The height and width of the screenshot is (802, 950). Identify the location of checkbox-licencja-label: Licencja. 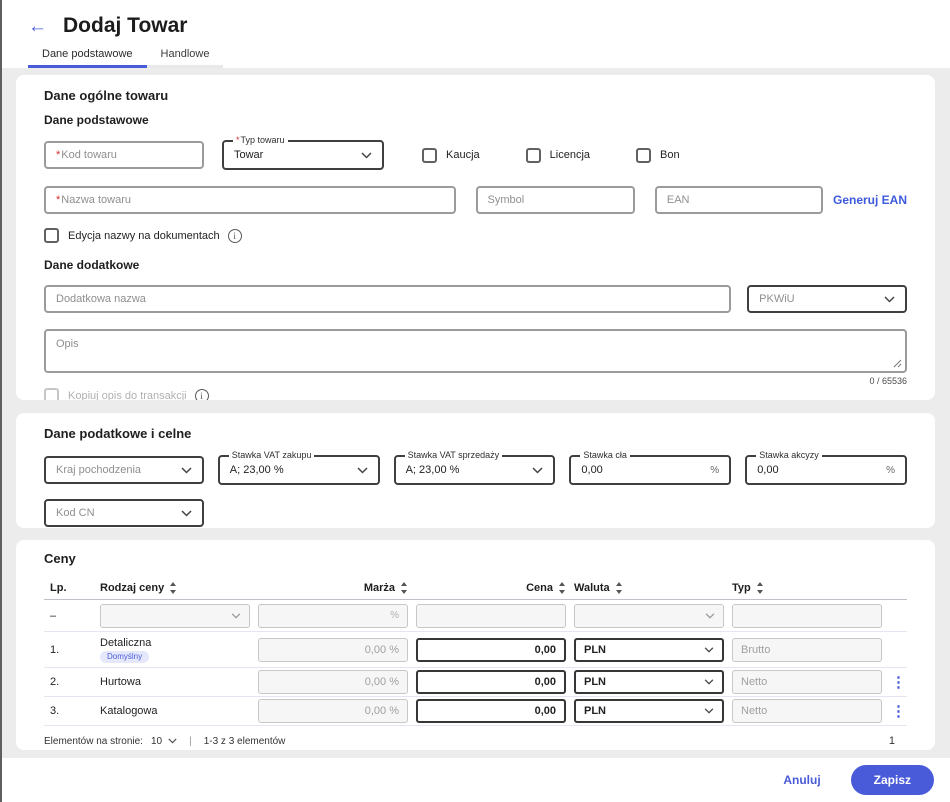
(569, 155).